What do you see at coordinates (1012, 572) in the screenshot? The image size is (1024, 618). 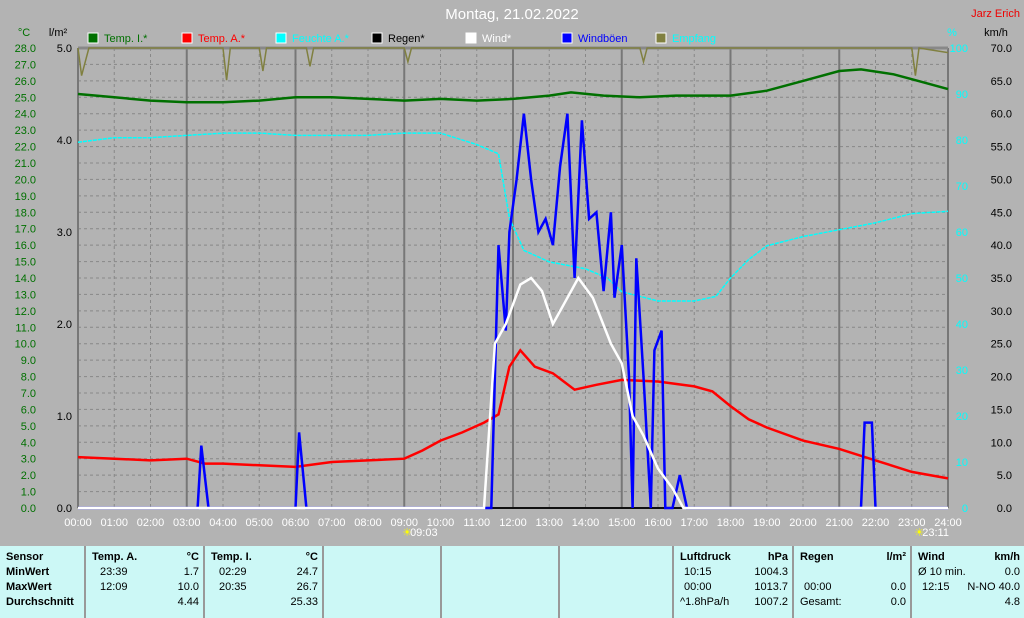 I see `wind-avg-10min: 0.0` at bounding box center [1012, 572].